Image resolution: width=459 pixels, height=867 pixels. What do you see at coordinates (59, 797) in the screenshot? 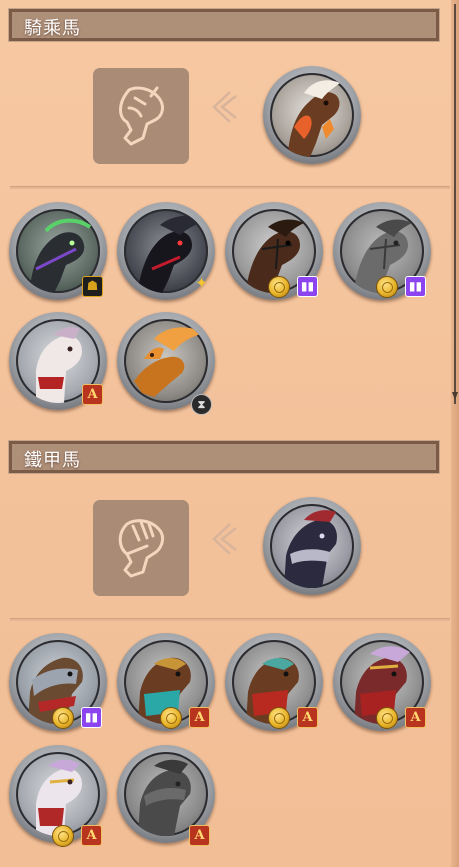
I see `horse-portrait-white-gold-icon` at bounding box center [59, 797].